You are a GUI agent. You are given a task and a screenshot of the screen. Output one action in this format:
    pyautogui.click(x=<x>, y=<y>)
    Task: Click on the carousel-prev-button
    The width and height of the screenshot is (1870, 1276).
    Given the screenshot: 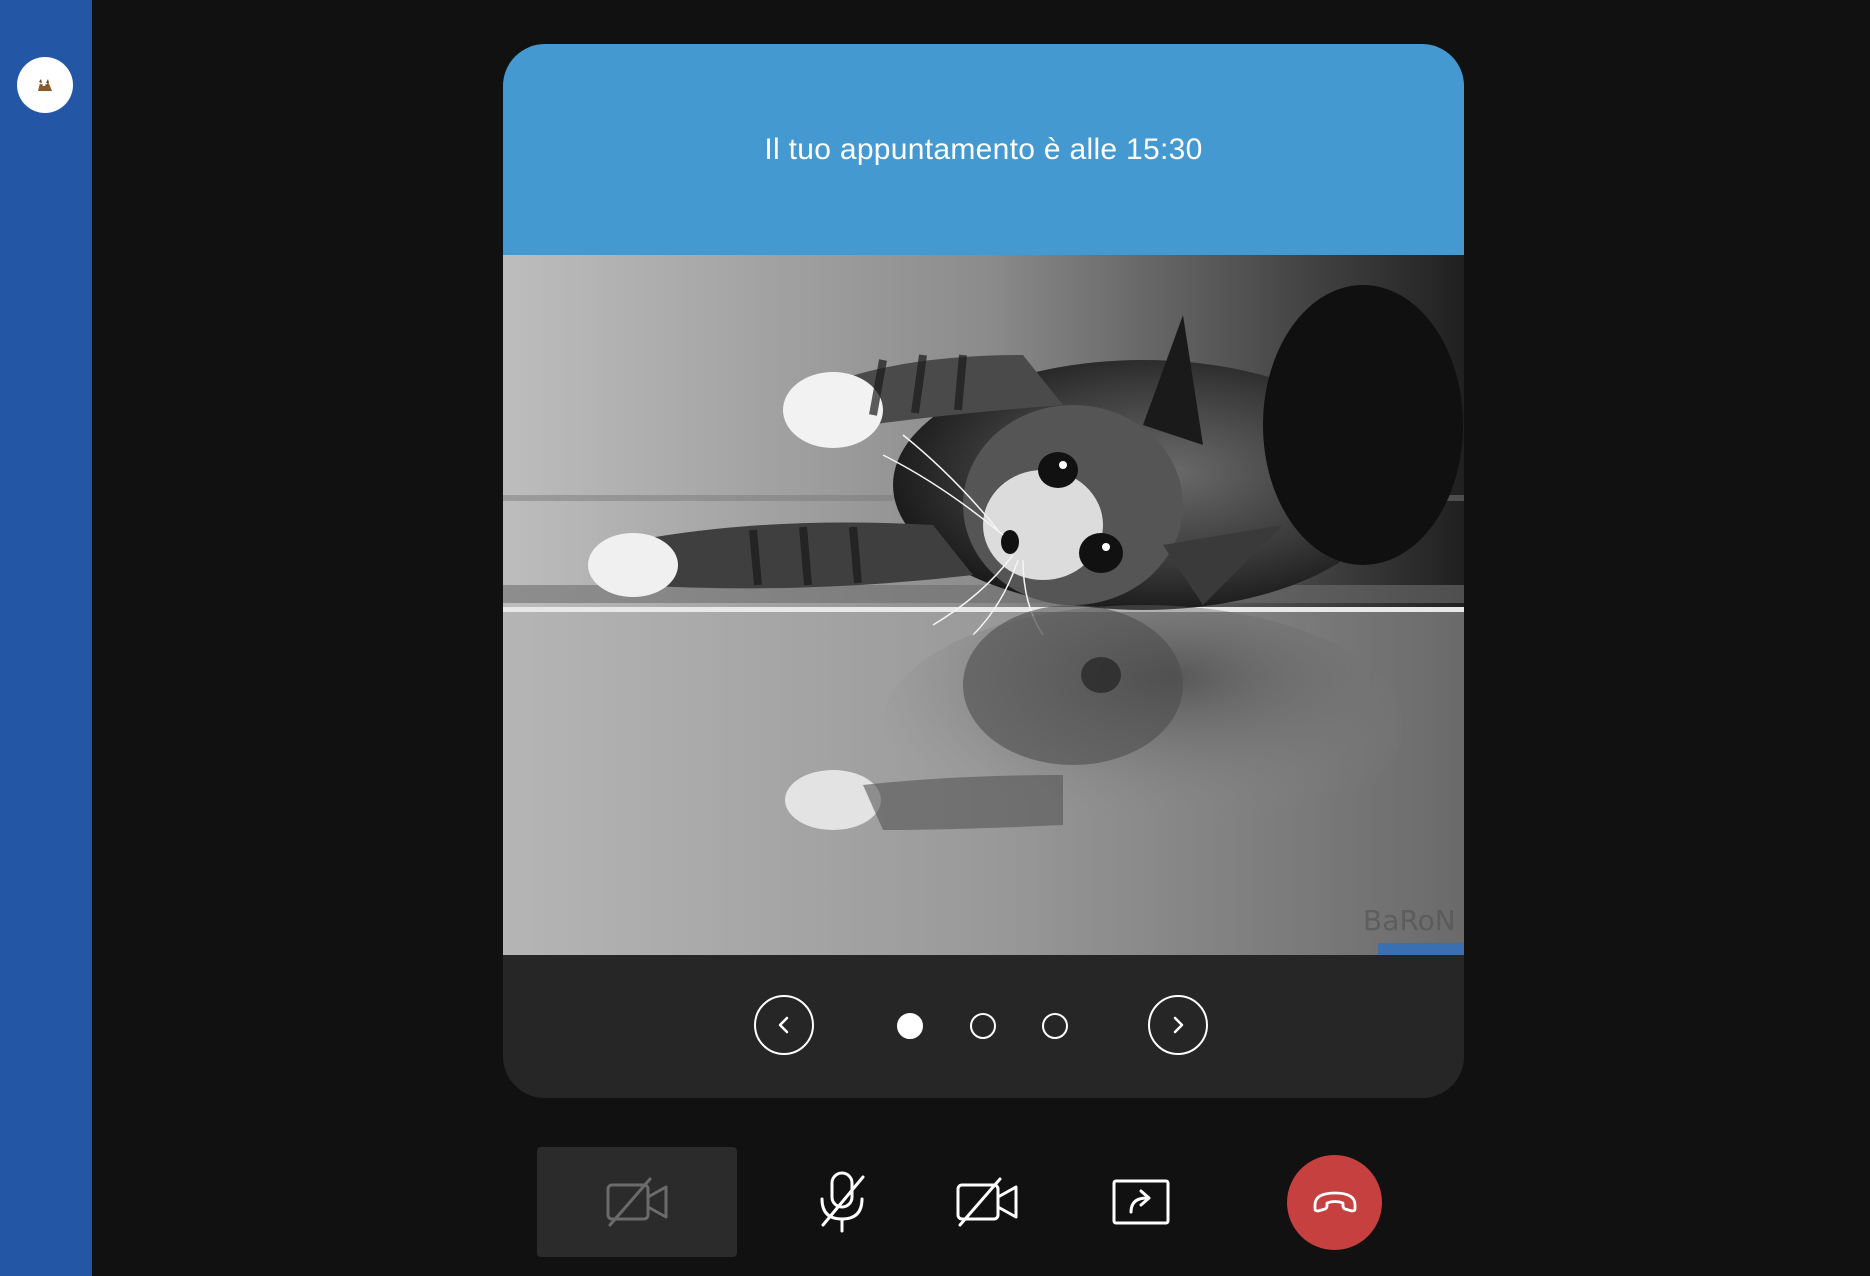 What is the action you would take?
    pyautogui.click(x=784, y=1025)
    